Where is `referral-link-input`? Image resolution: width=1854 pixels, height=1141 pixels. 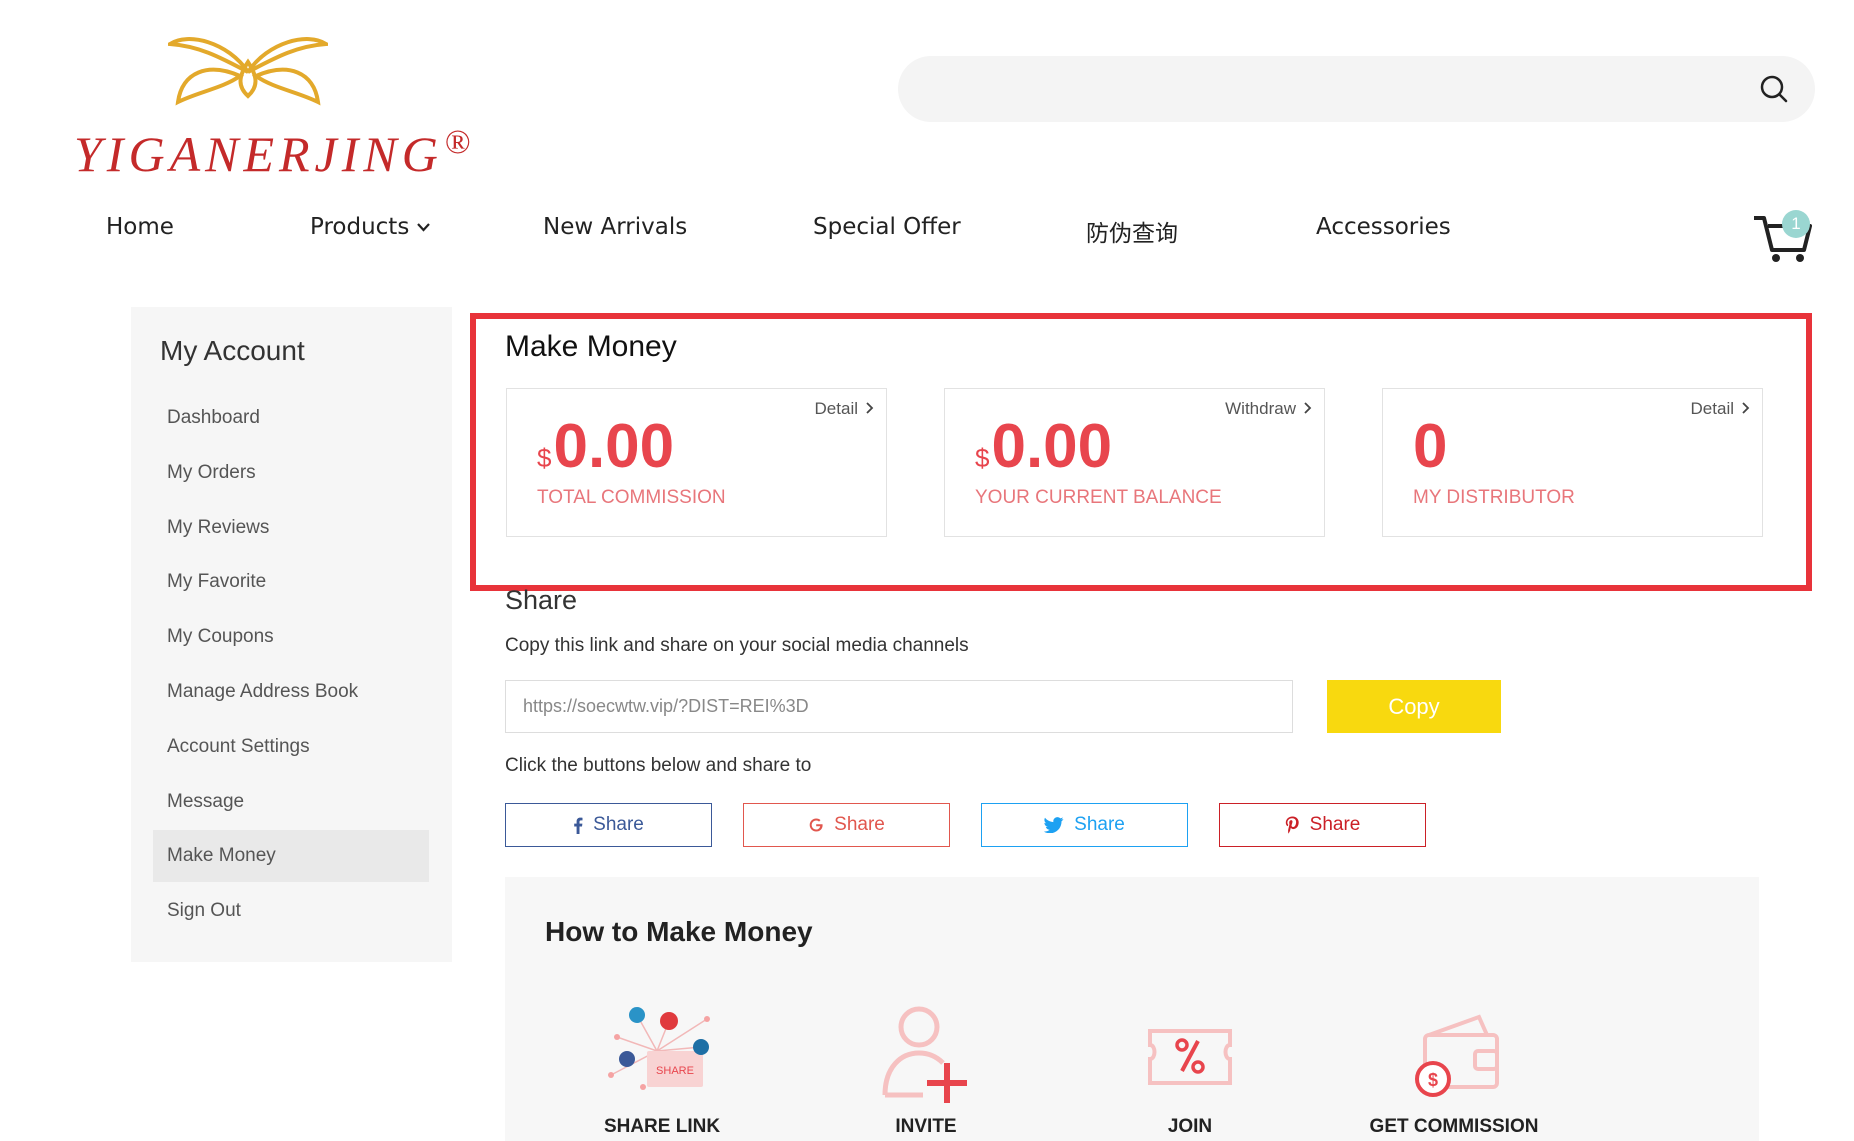 referral-link-input is located at coordinates (899, 706).